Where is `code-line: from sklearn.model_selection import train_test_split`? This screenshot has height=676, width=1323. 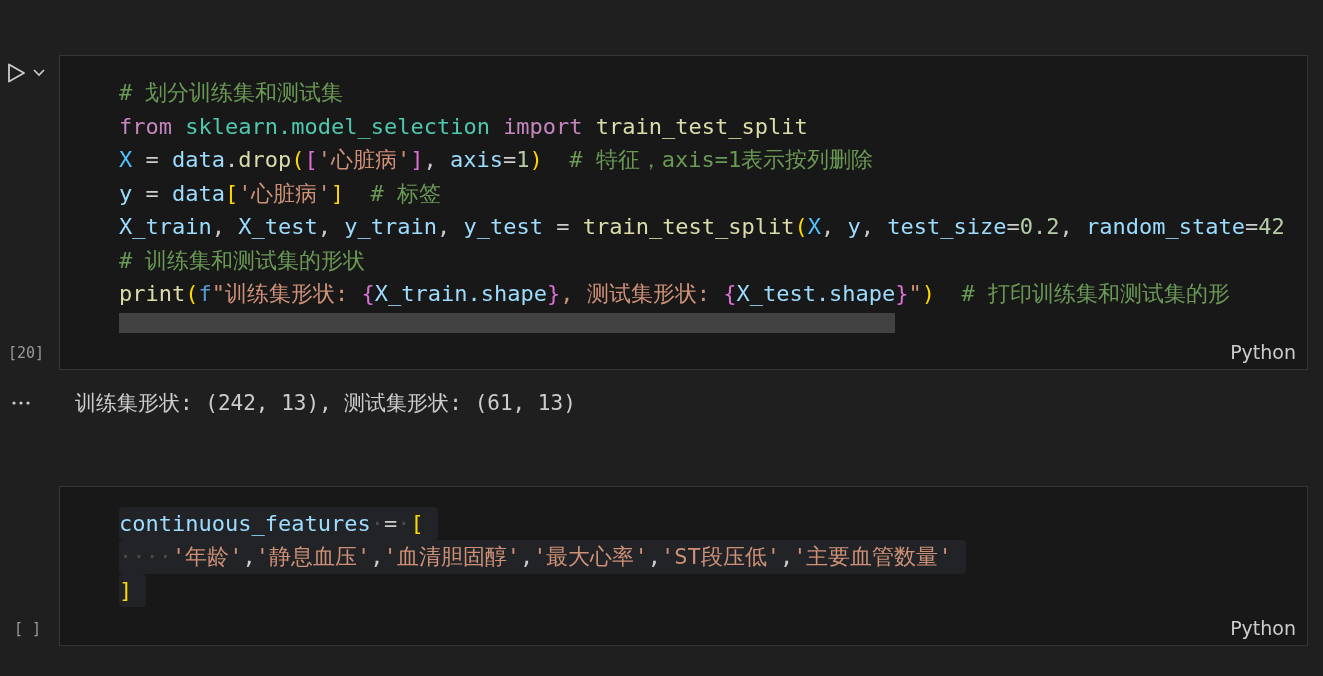
code-line: from sklearn.model_selection import train_test_split is located at coordinates (463, 126).